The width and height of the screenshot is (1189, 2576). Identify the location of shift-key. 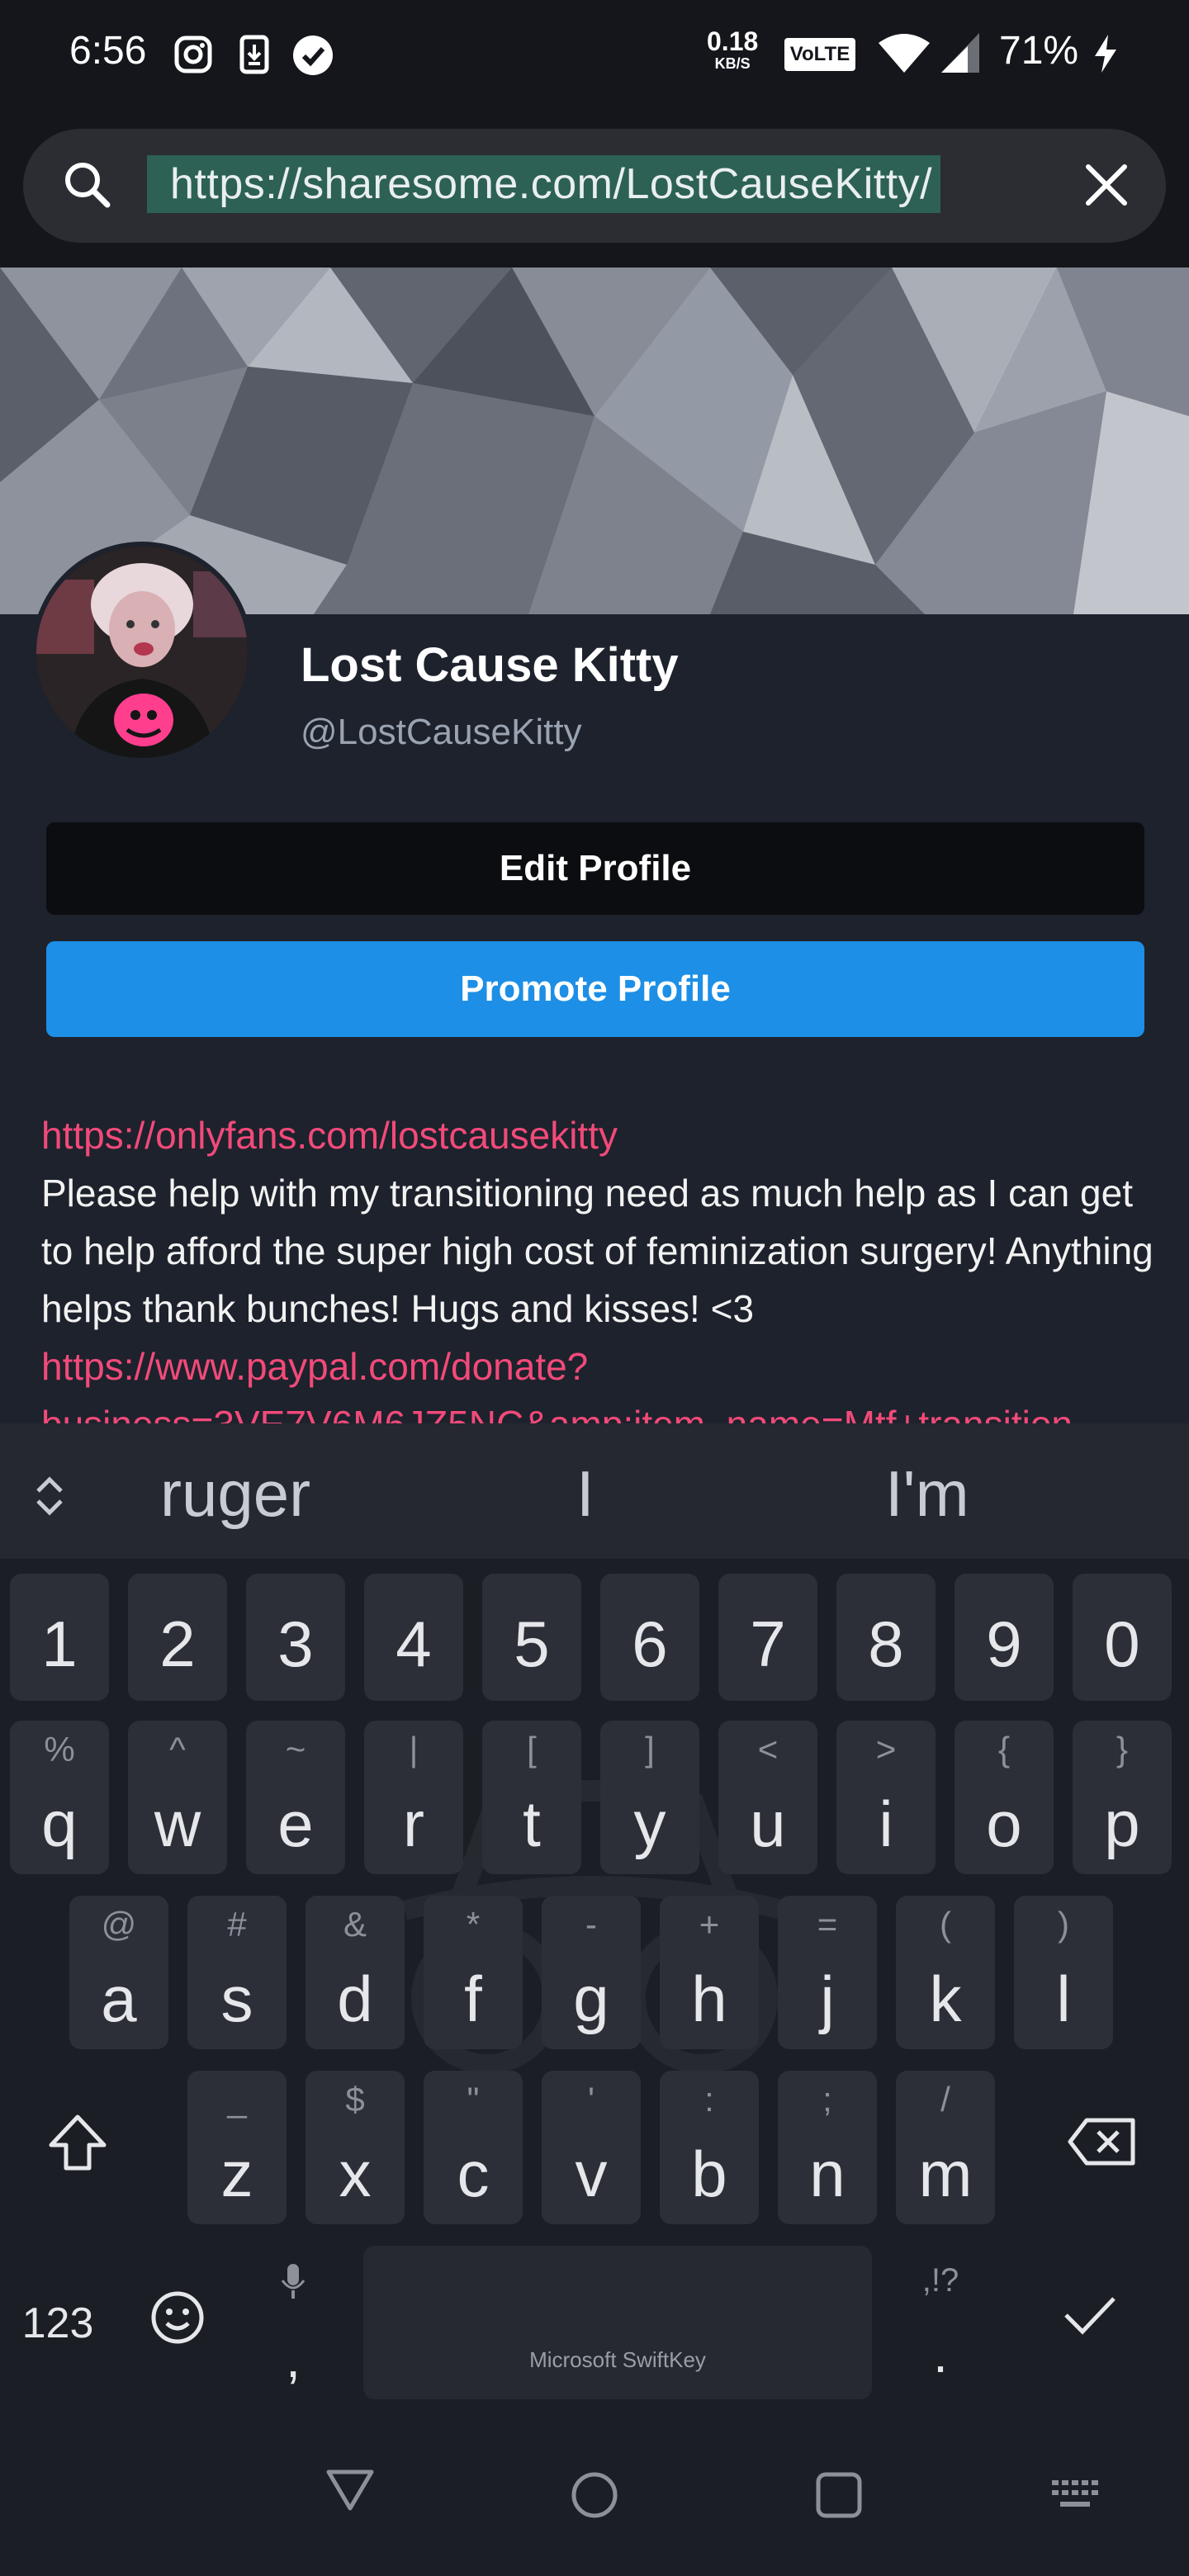
(77, 2151).